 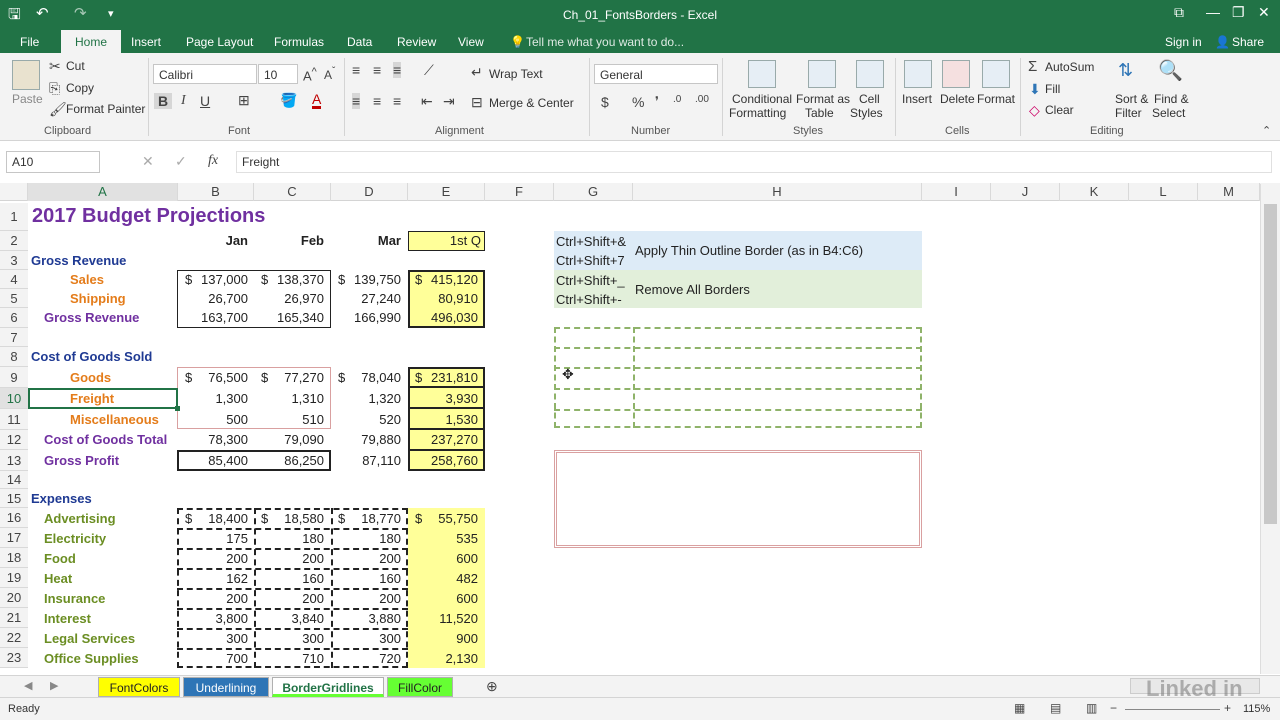 I want to click on label-cogs-total: Cost of Goods Total, so click(x=105, y=440).